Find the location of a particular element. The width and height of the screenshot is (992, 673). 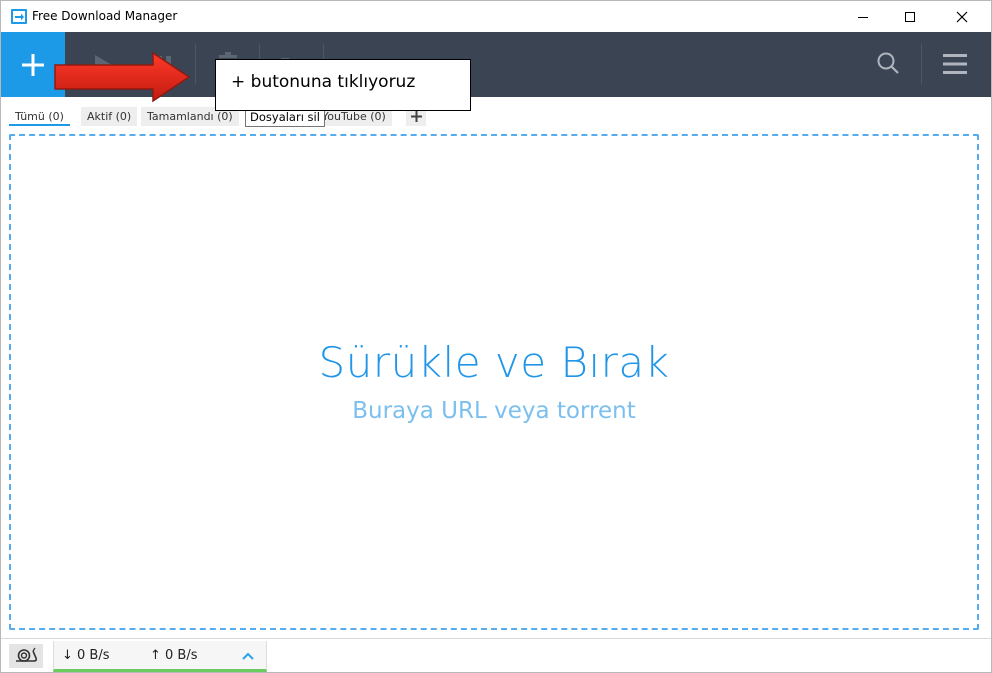

minimize-button is located at coordinates (863, 16).